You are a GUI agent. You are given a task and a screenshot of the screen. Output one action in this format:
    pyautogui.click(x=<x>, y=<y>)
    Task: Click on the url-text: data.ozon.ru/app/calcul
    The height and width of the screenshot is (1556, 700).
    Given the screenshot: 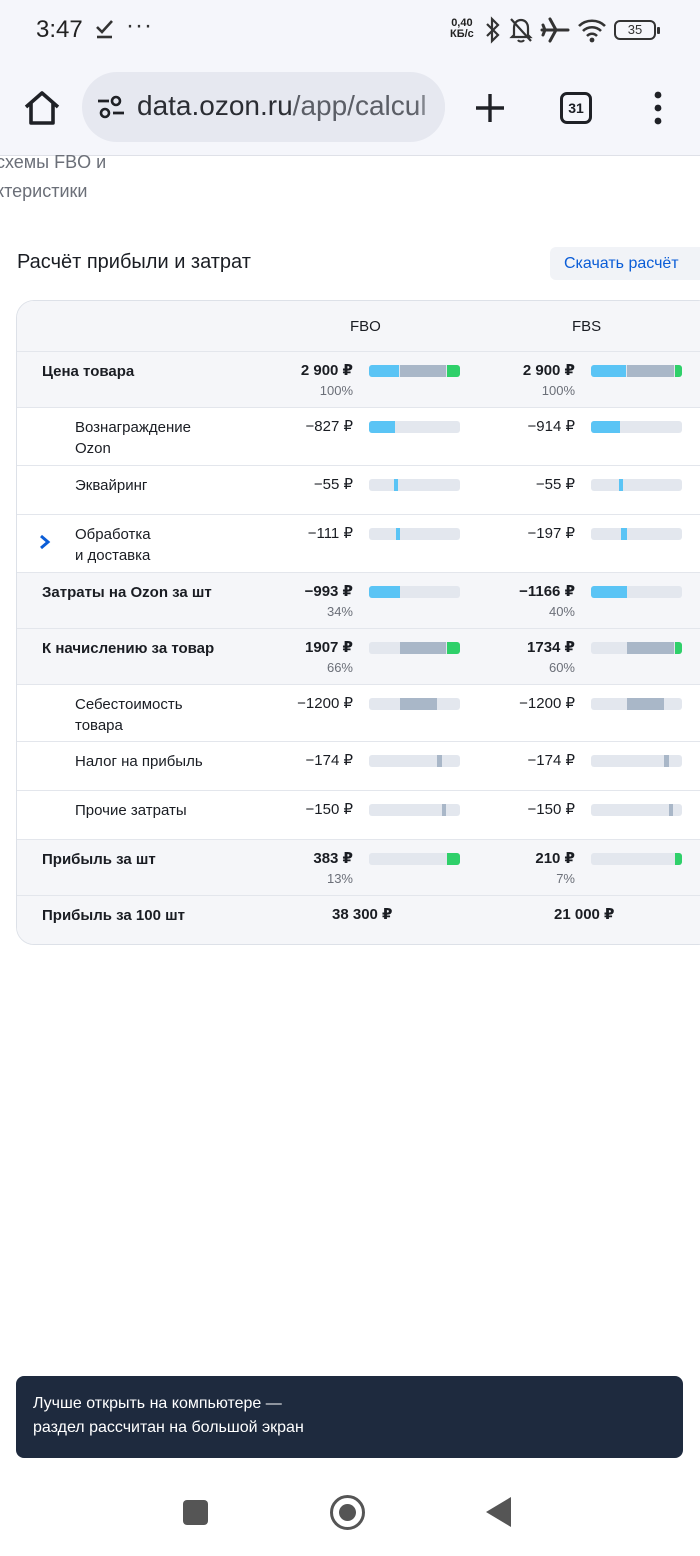 What is the action you would take?
    pyautogui.click(x=282, y=106)
    